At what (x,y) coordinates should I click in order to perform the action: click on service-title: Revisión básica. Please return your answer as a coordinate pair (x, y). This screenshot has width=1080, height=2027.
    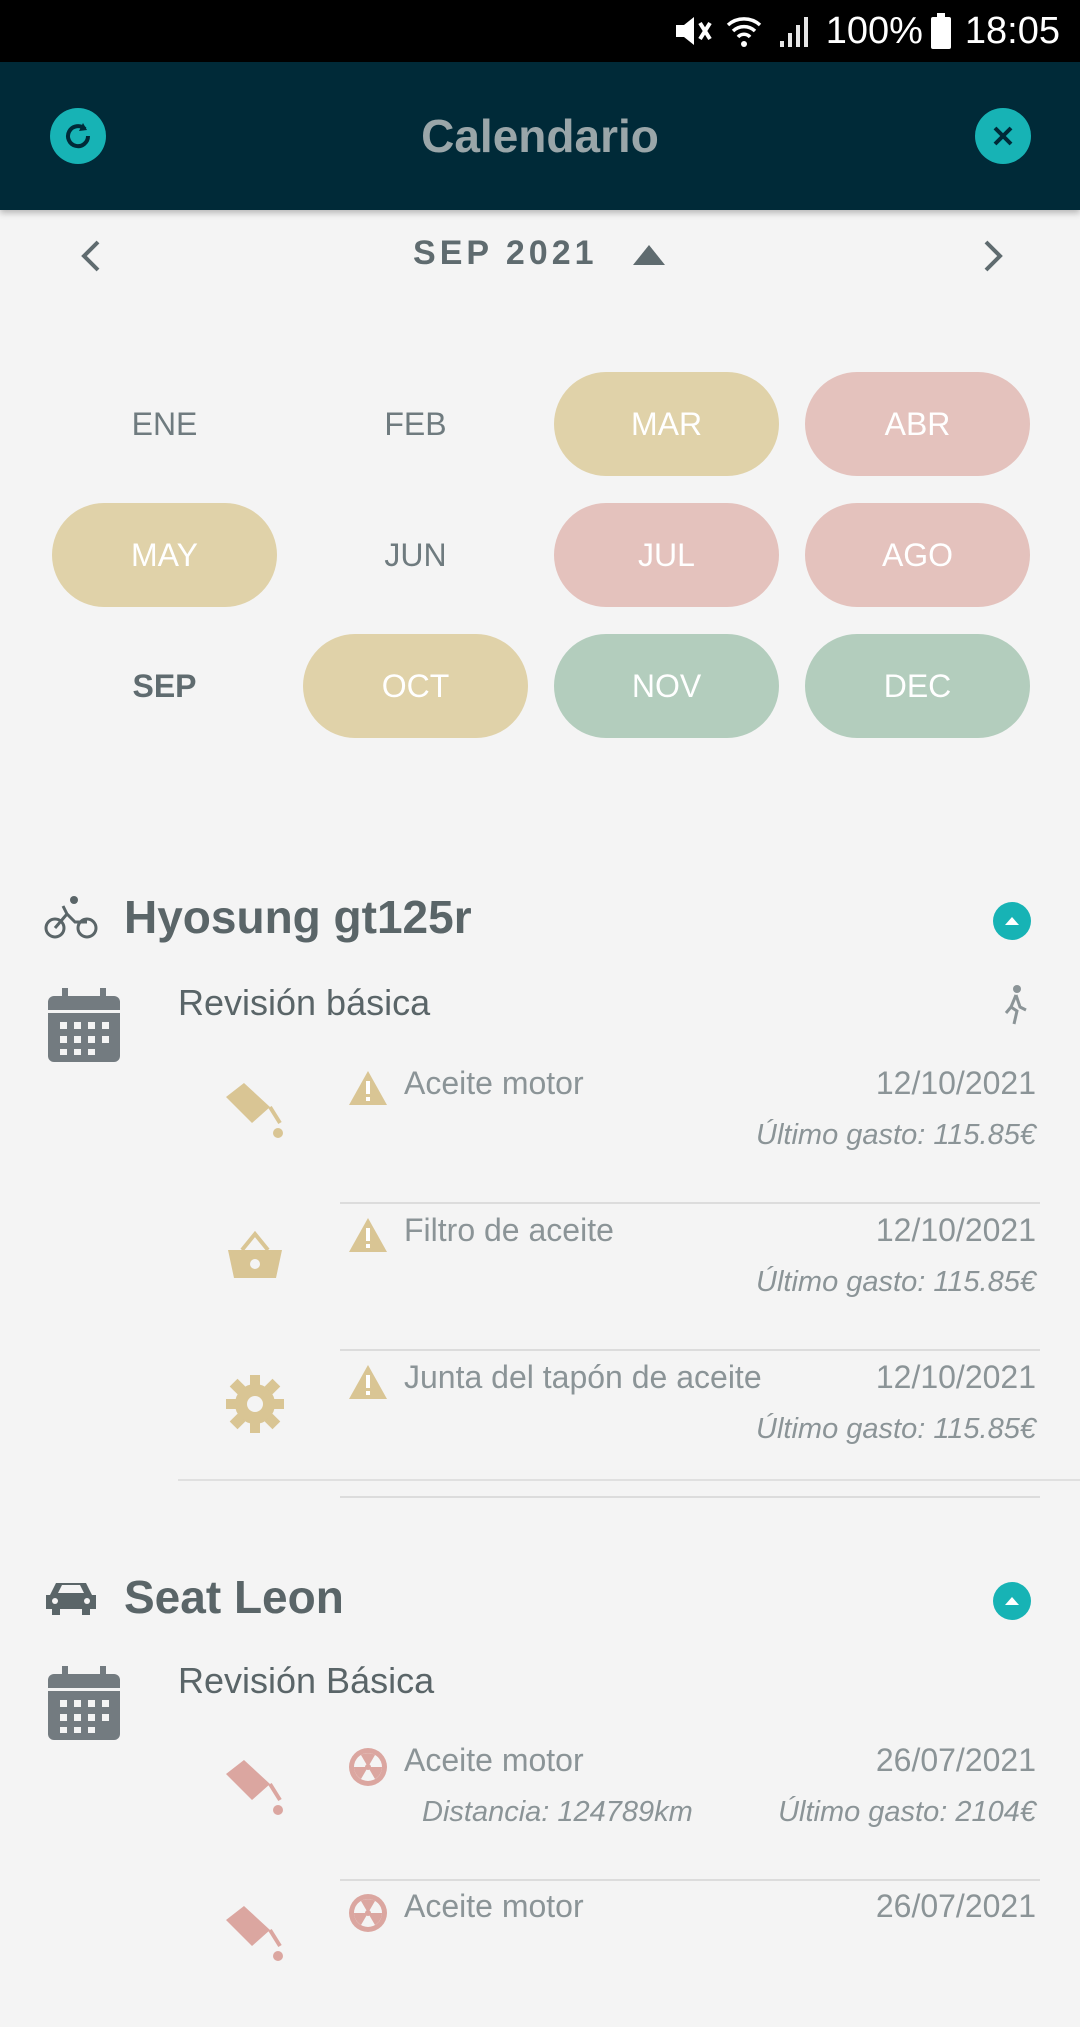
    Looking at the image, I should click on (304, 1002).